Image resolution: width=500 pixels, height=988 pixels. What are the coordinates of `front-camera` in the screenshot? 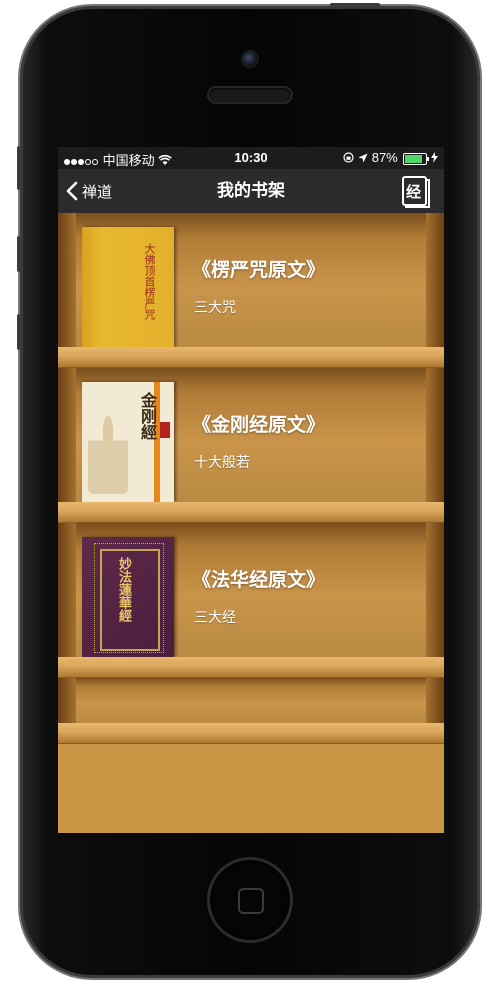 It's located at (250, 59).